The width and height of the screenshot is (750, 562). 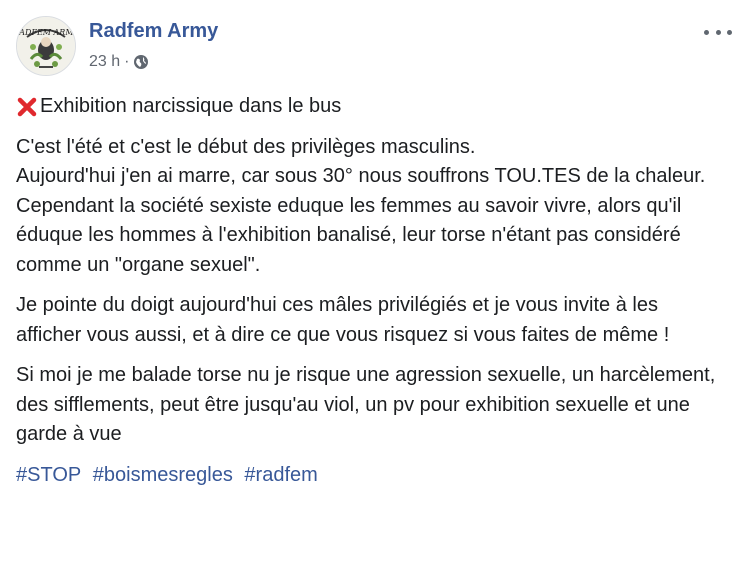 What do you see at coordinates (718, 32) in the screenshot?
I see `more-options-icon` at bounding box center [718, 32].